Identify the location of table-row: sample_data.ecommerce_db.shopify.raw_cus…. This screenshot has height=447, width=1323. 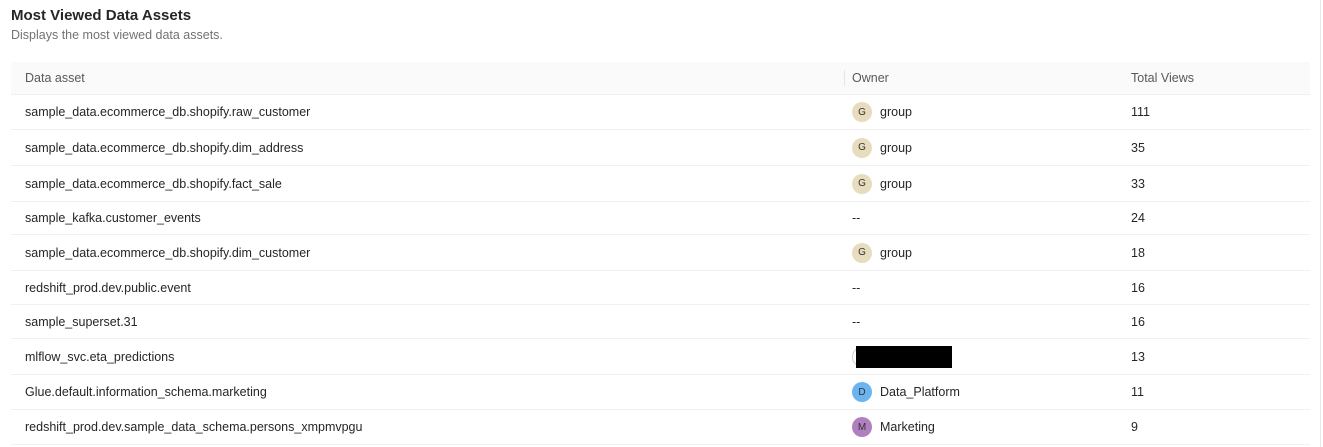
(660, 112).